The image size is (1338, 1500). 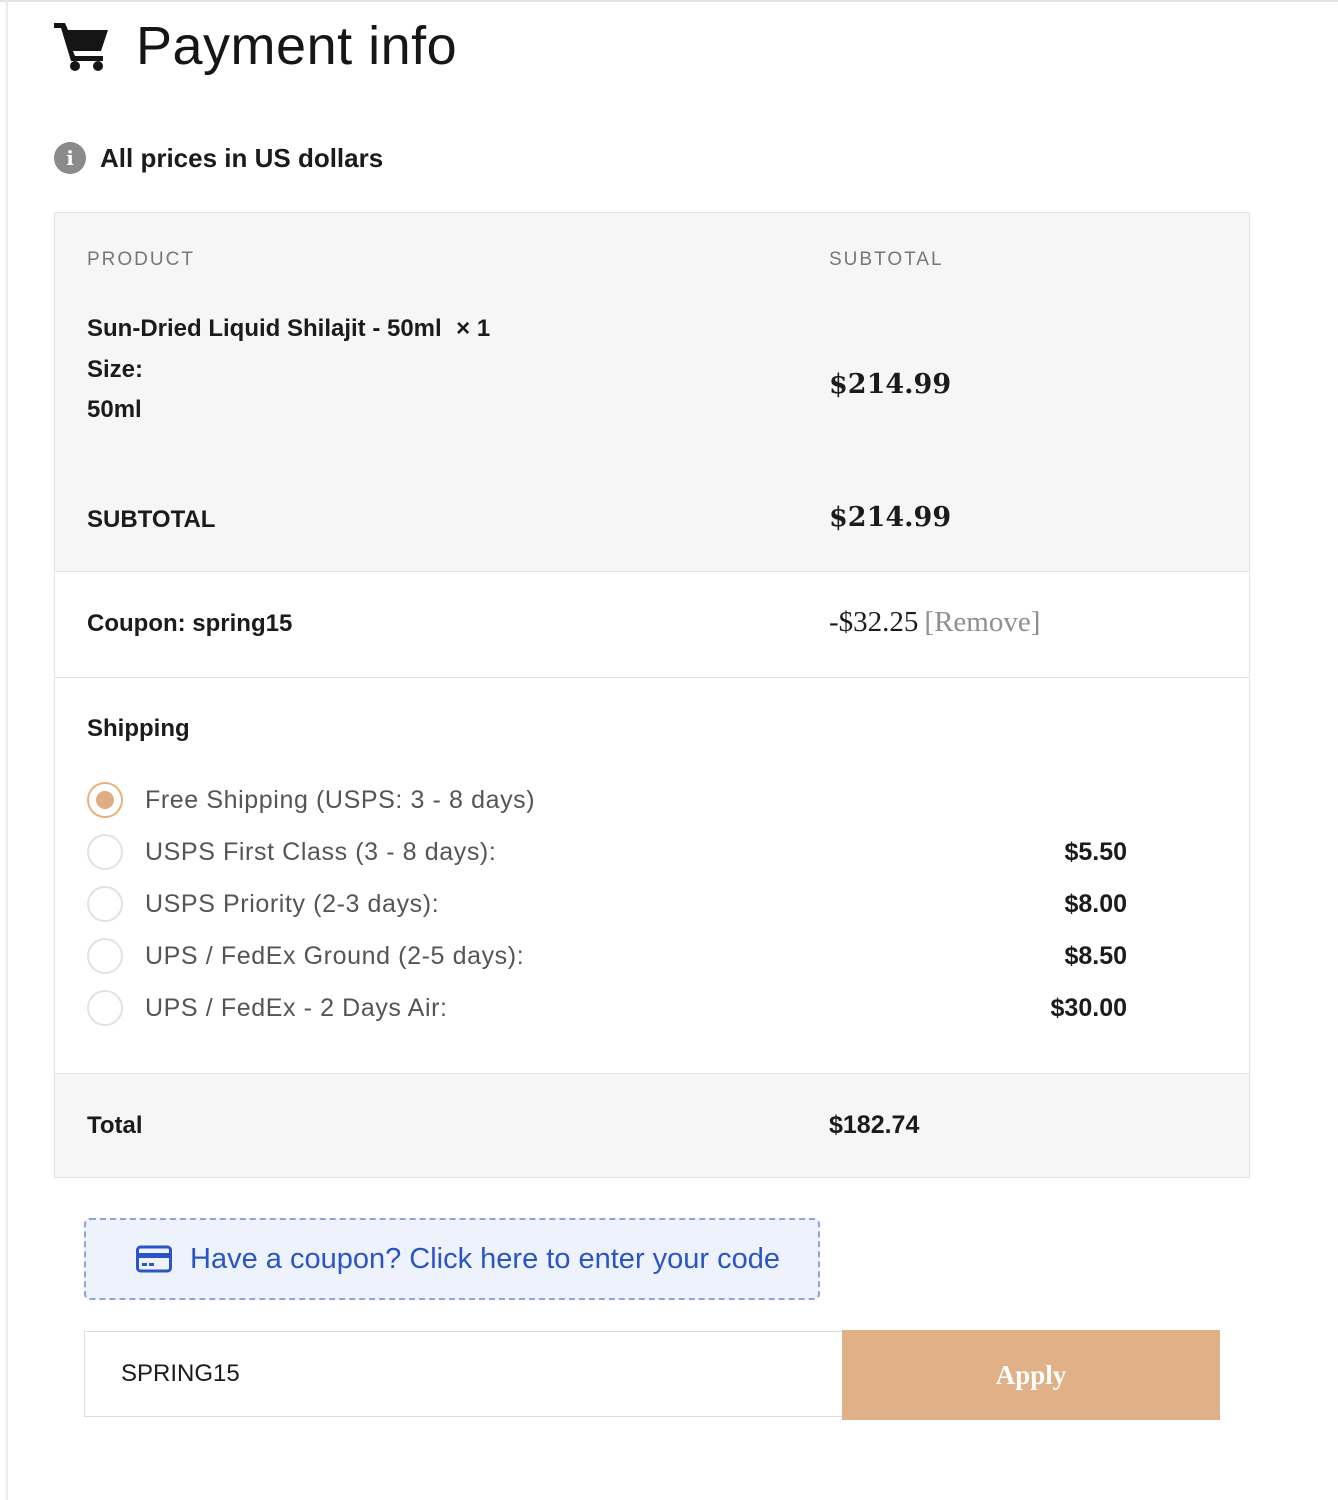 What do you see at coordinates (463, 1374) in the screenshot?
I see `coupon-code-input` at bounding box center [463, 1374].